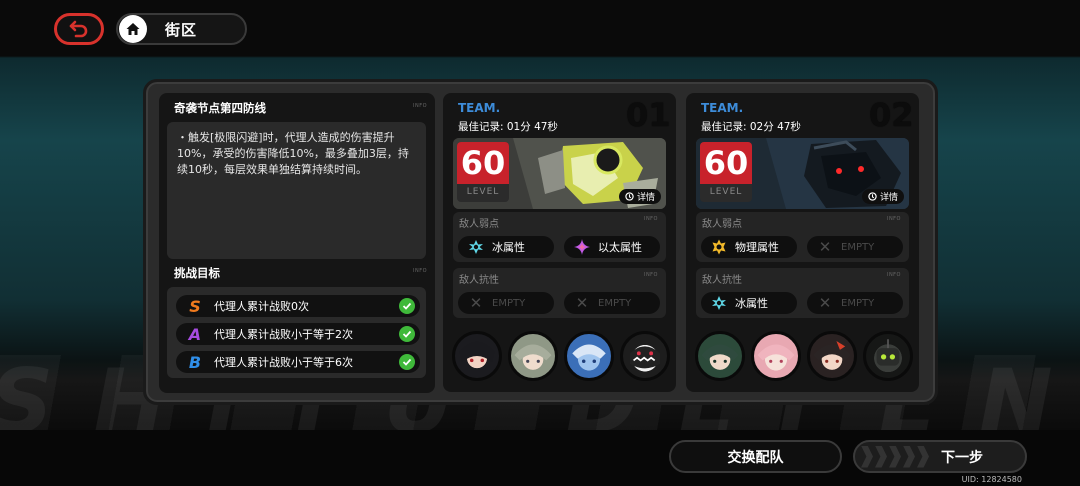 The image size is (1080, 486). Describe the element at coordinates (991, 479) in the screenshot. I see `uid-label: UID: 12824580` at that location.